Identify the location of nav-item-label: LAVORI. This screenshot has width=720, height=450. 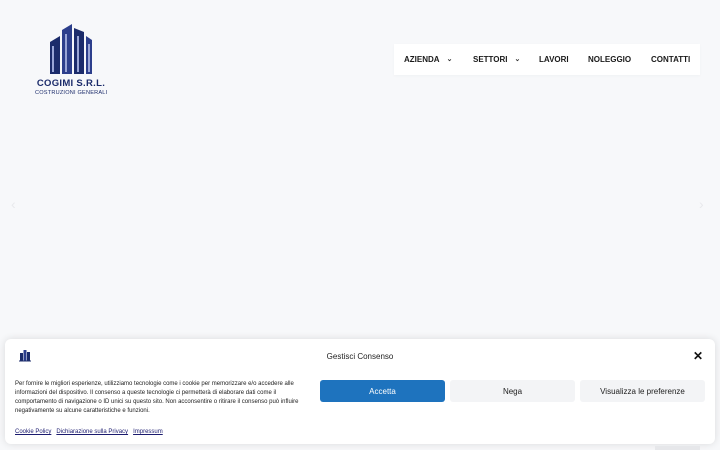
(554, 59).